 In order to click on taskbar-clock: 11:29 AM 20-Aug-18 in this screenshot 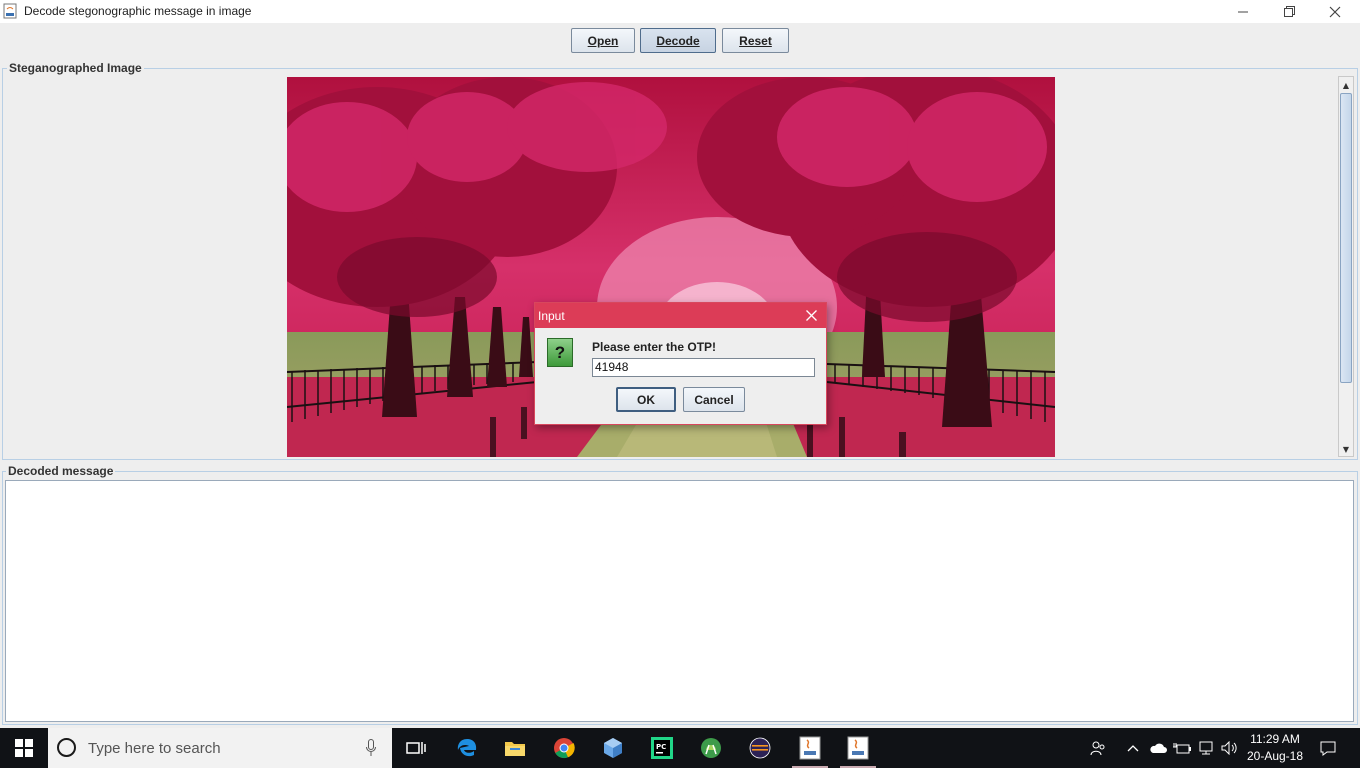, I will do `click(1275, 748)`.